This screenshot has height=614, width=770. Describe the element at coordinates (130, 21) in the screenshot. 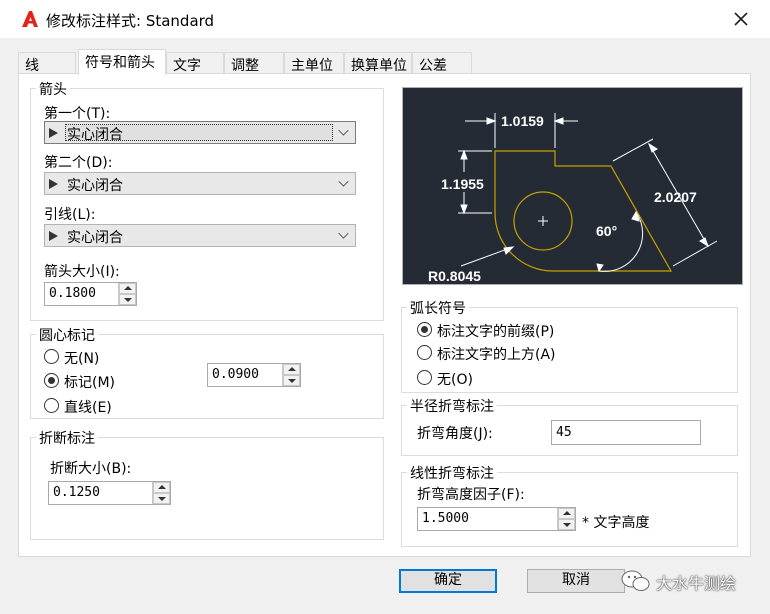

I see `window-title: 修改标注样式: Standard` at that location.